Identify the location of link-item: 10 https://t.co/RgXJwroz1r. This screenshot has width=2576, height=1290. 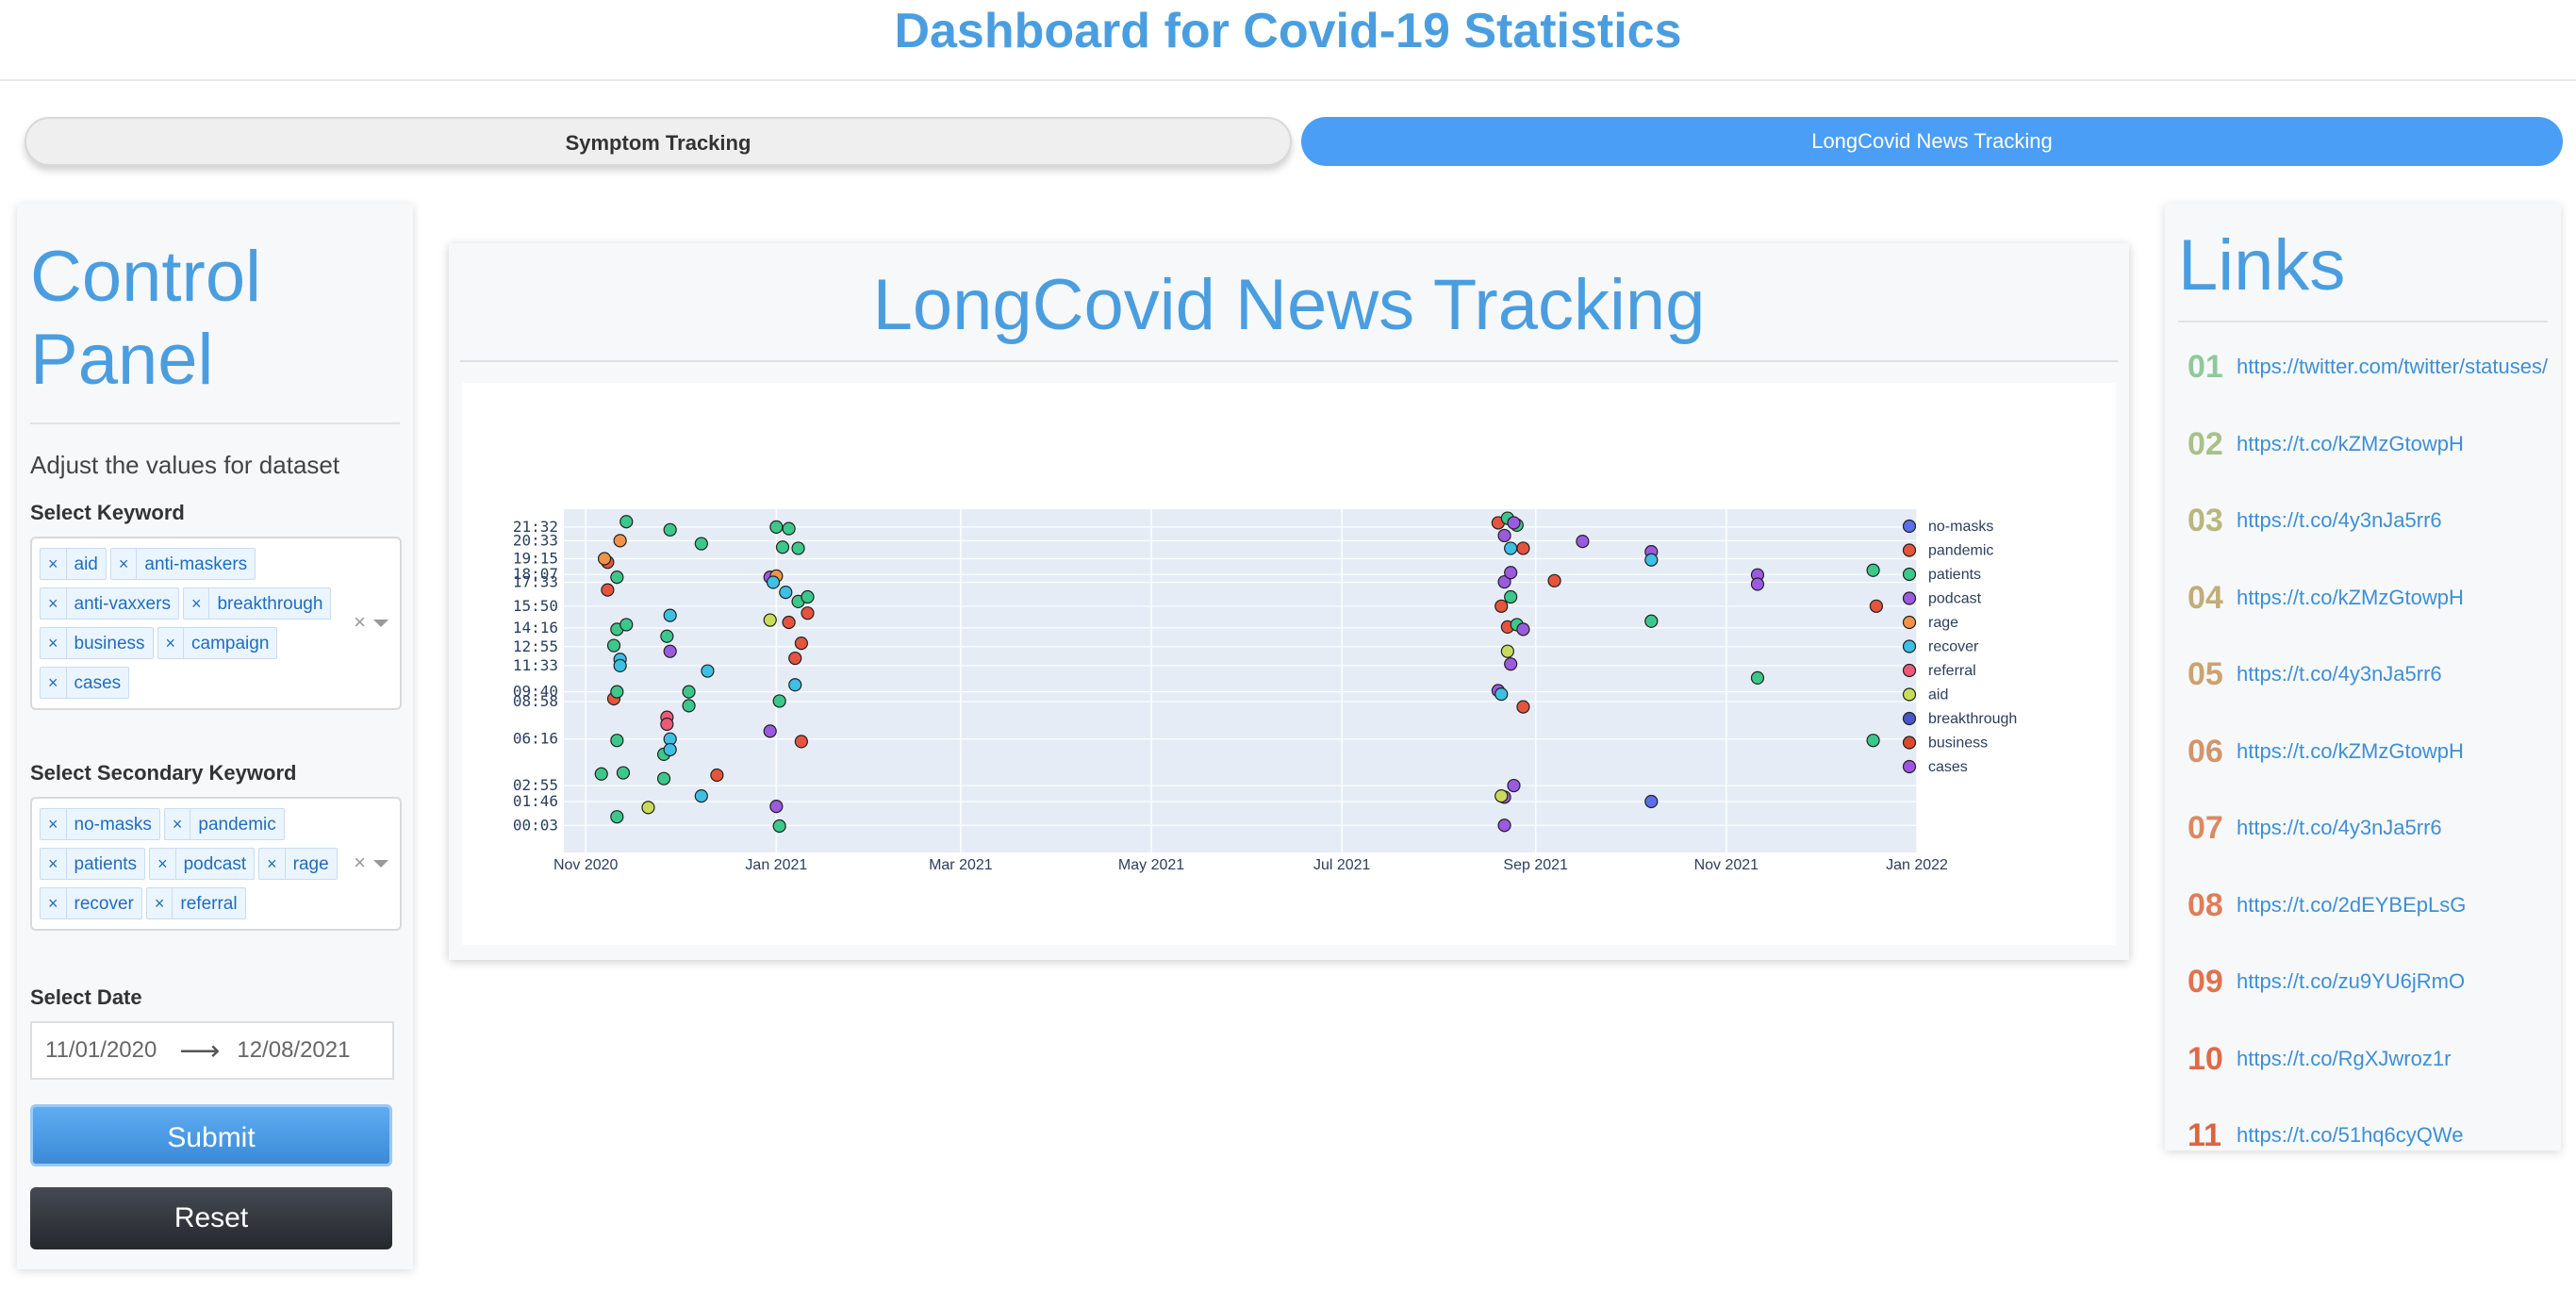
(2369, 1079).